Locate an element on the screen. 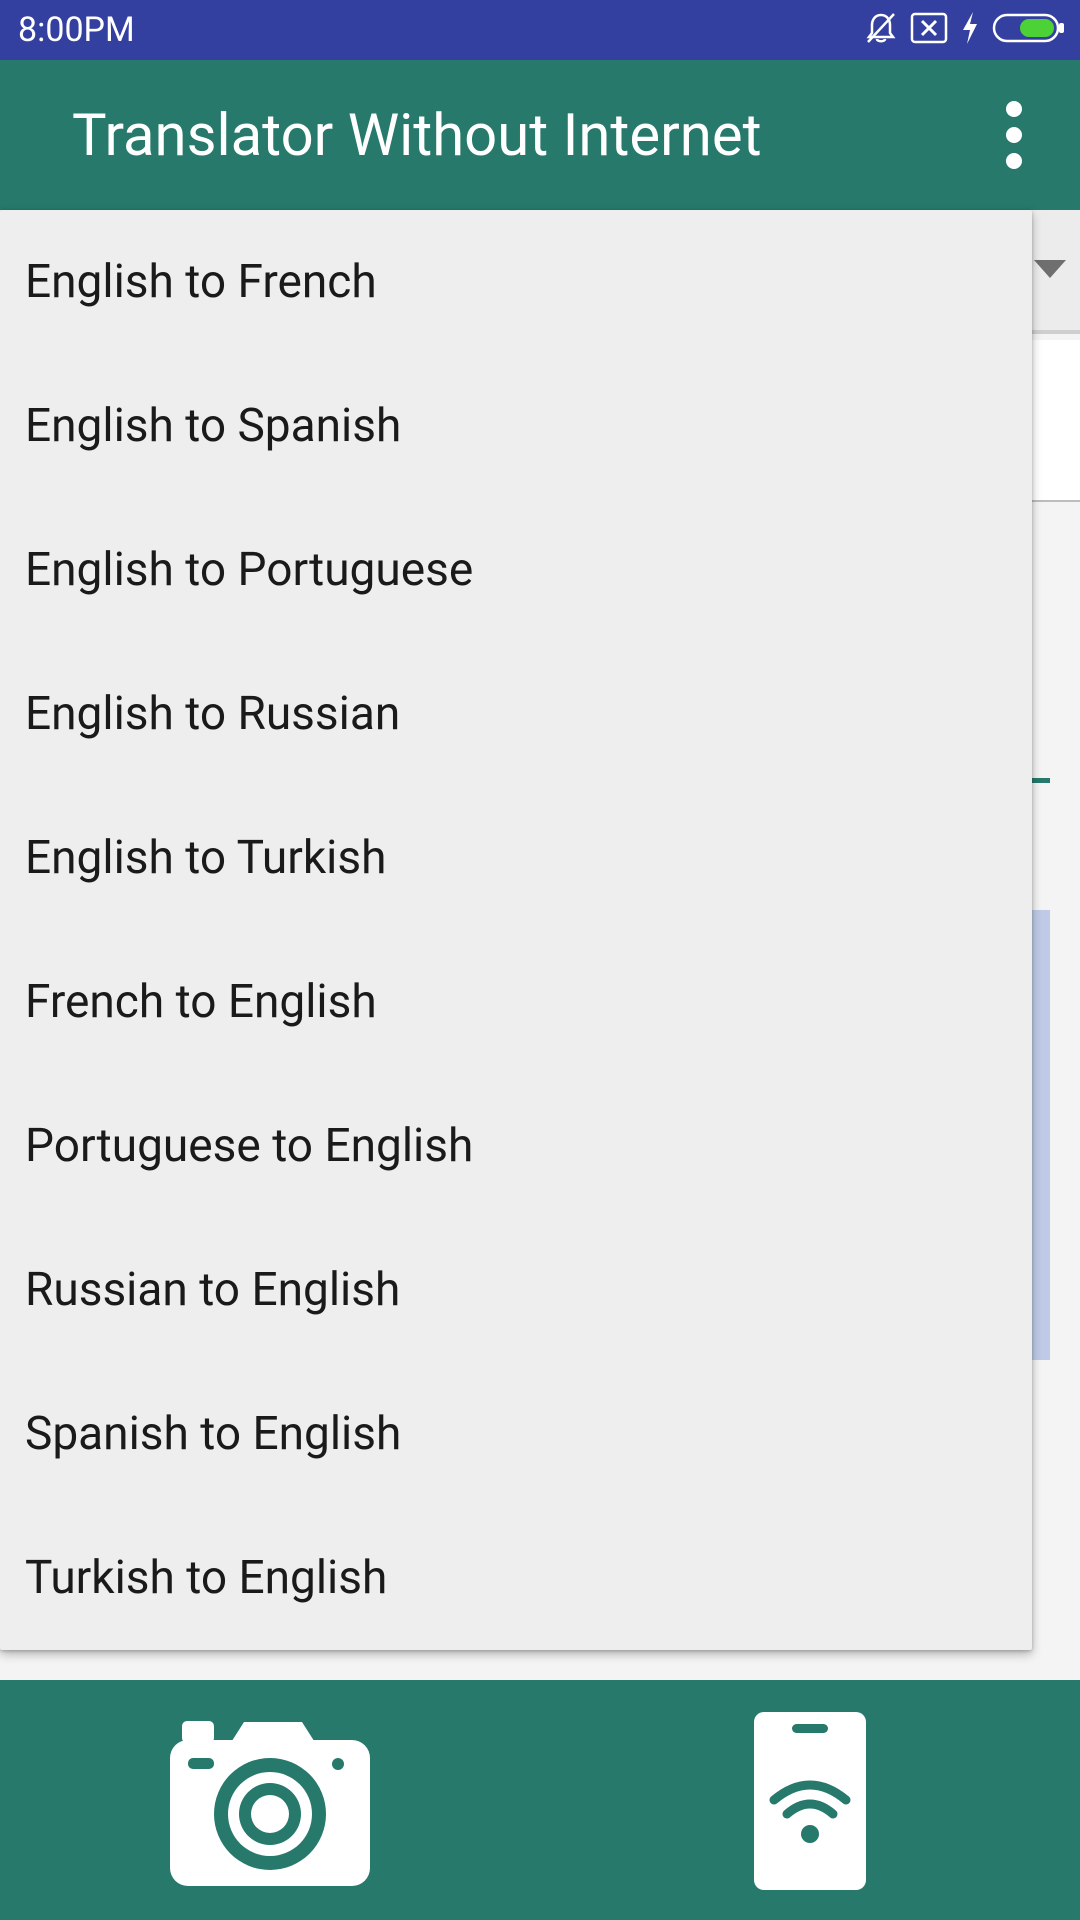  menu-item-english-to-russian: English to Russian is located at coordinates (516, 714).